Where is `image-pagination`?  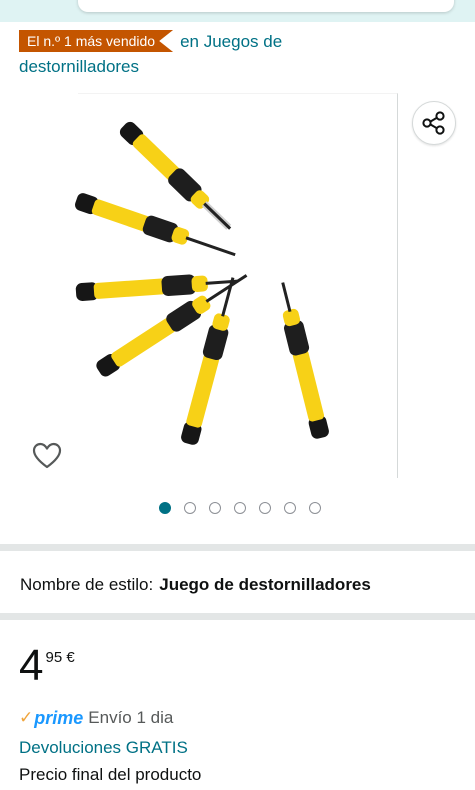 image-pagination is located at coordinates (237, 510).